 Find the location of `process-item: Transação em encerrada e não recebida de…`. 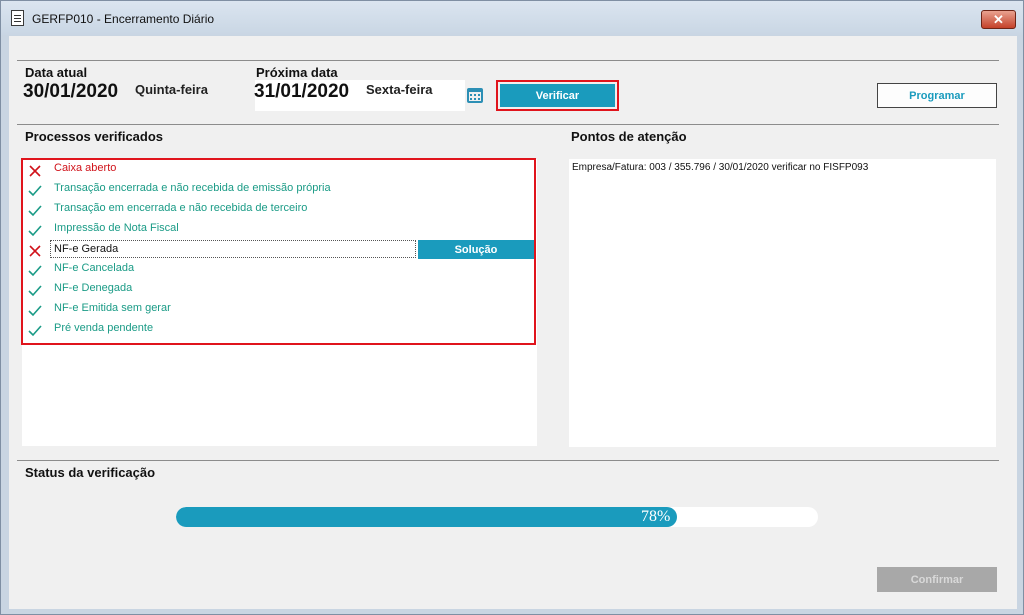

process-item: Transação em encerrada e não recebida de… is located at coordinates (275, 210).